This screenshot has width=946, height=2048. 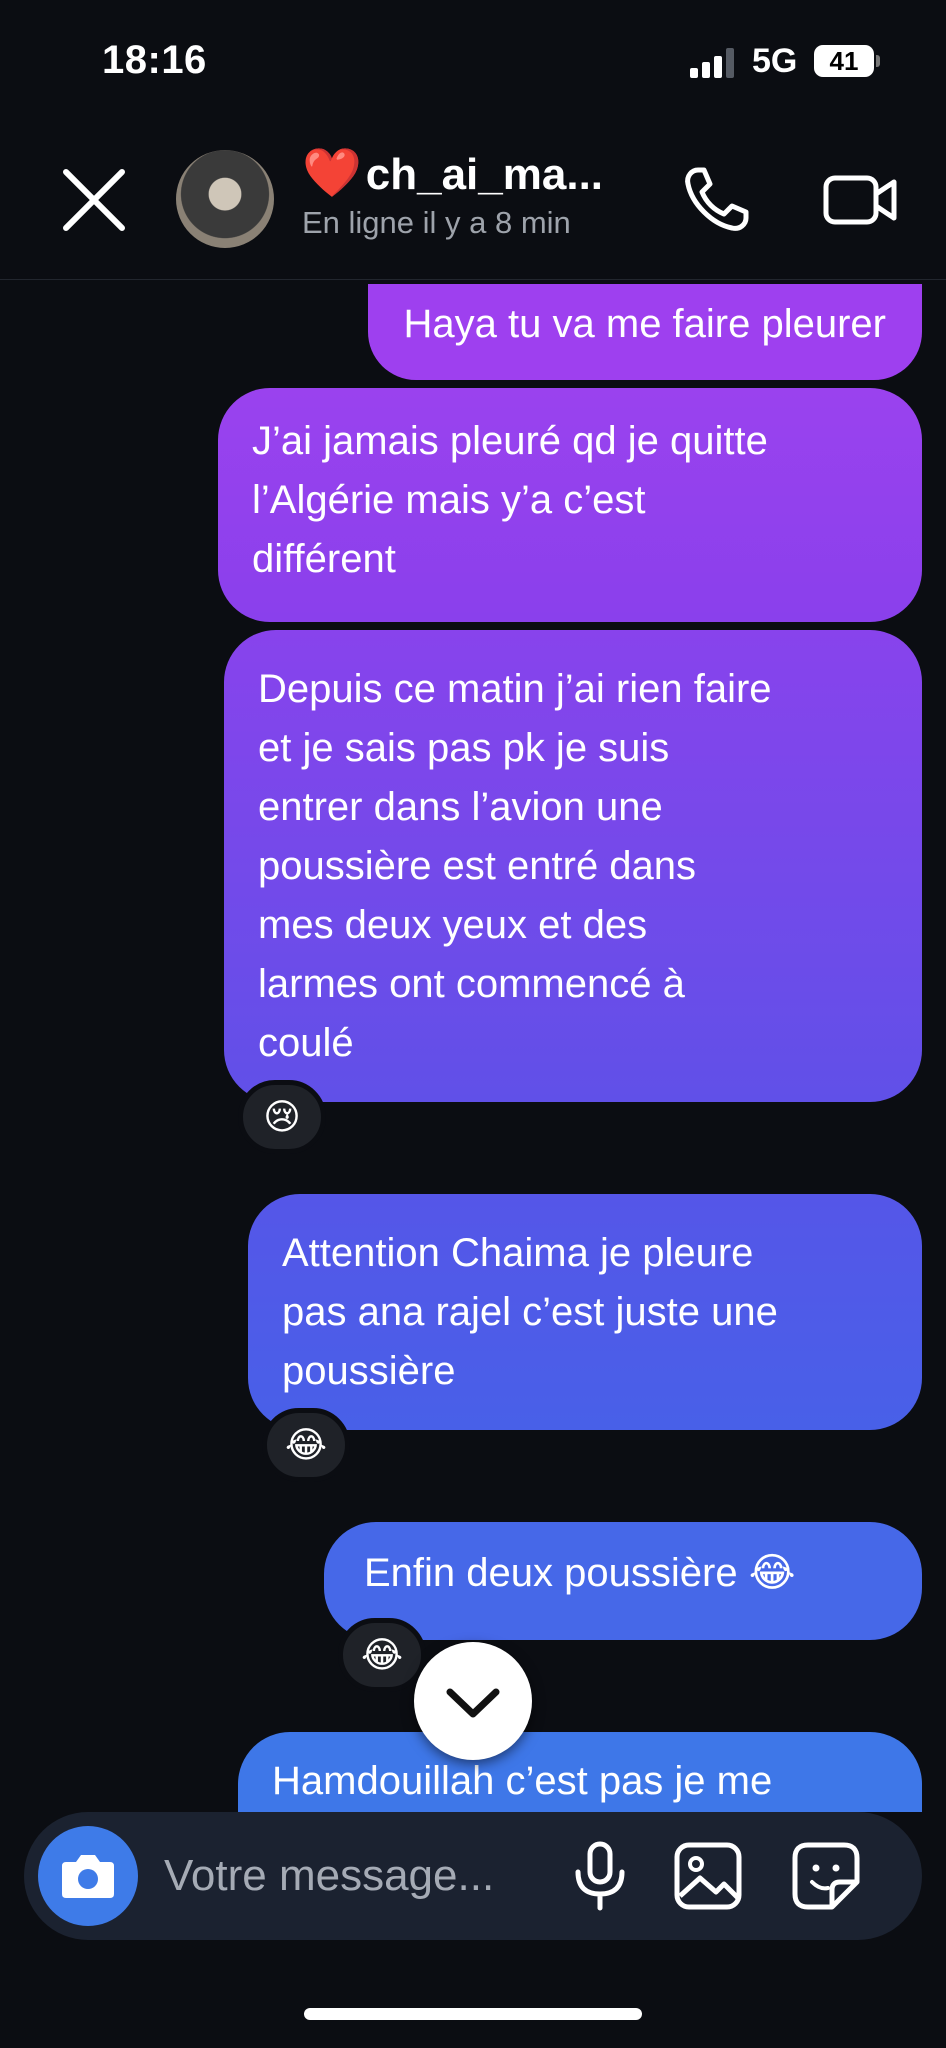 I want to click on gallery-button, so click(x=708, y=1876).